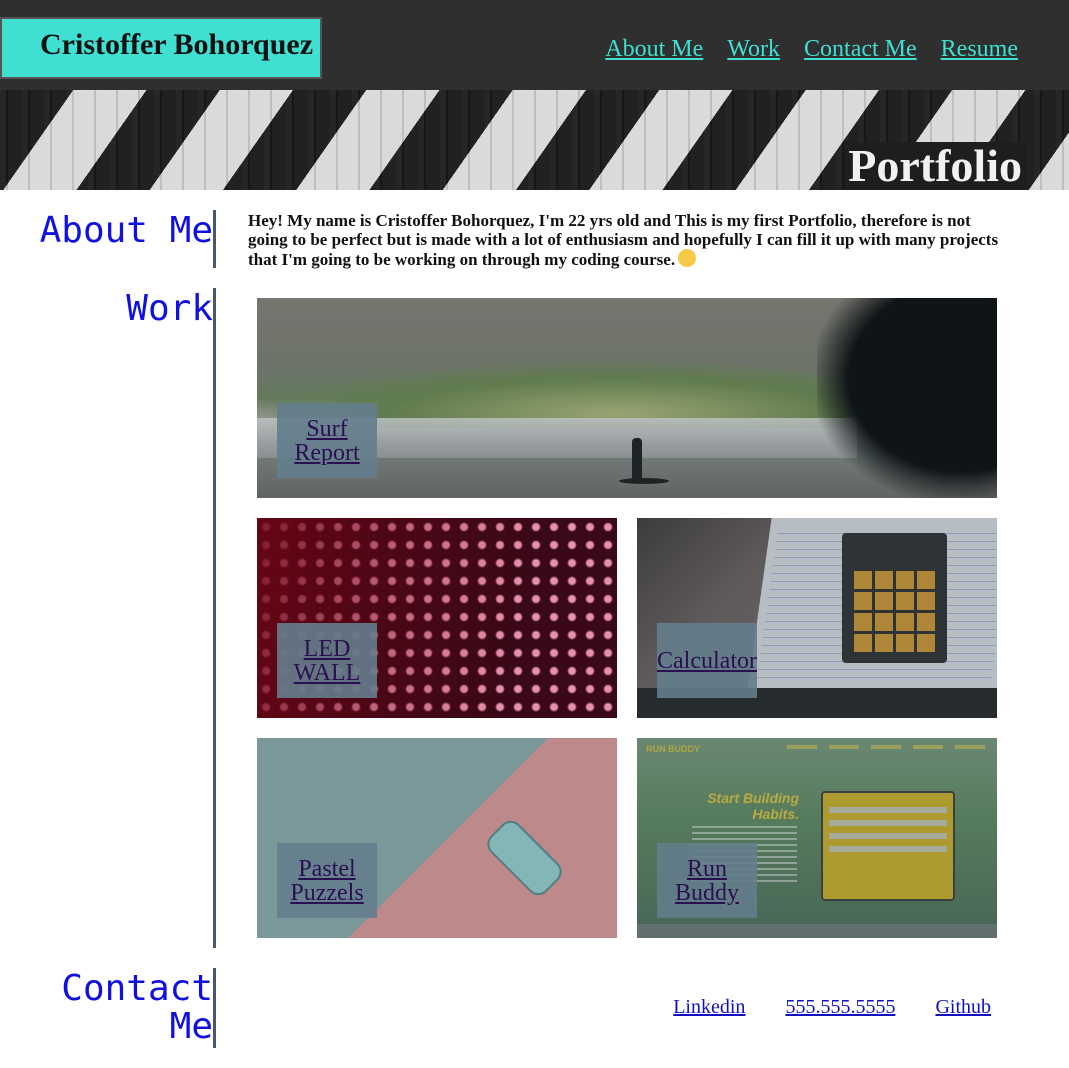 The width and height of the screenshot is (1069, 1068). I want to click on smiling-face-icon, so click(687, 258).